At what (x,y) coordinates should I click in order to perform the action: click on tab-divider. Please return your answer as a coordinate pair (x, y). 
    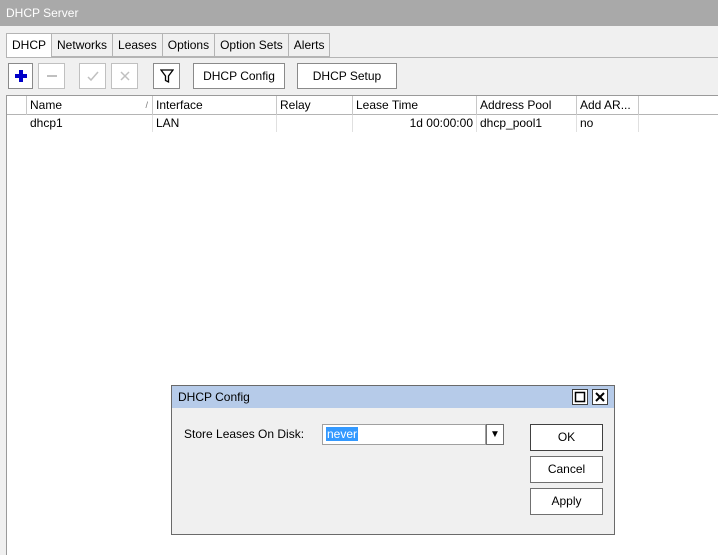
    Looking at the image, I should click on (362, 57).